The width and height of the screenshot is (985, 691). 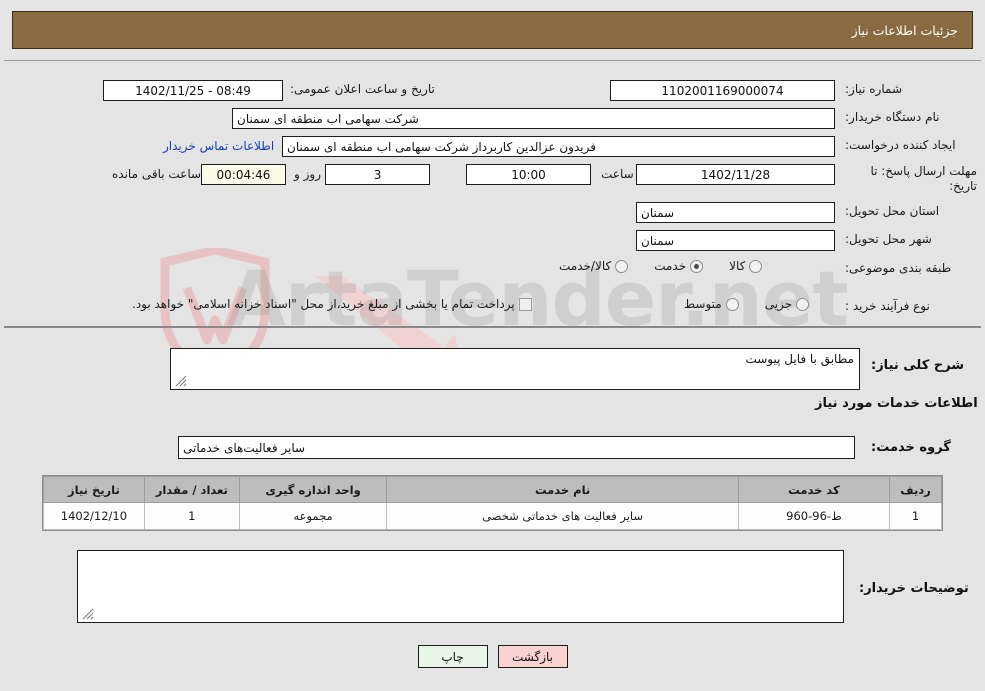 I want to click on need-number-row: شماره نیاز:, so click(x=873, y=89).